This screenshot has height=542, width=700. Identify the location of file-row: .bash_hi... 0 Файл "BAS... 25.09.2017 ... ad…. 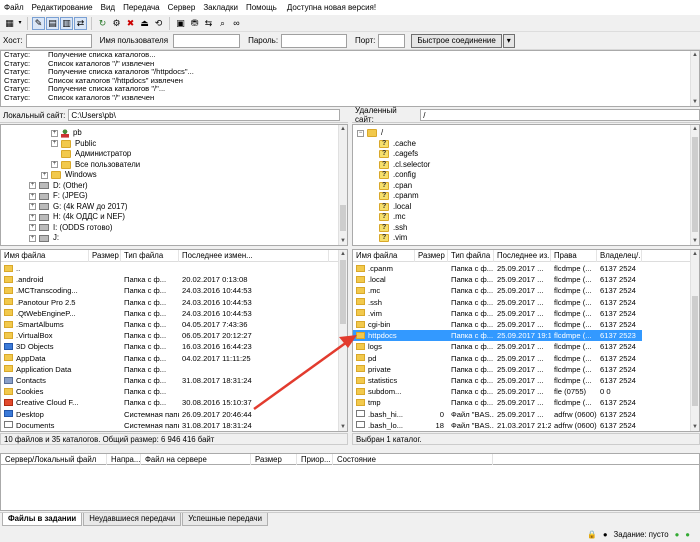
(497, 414).